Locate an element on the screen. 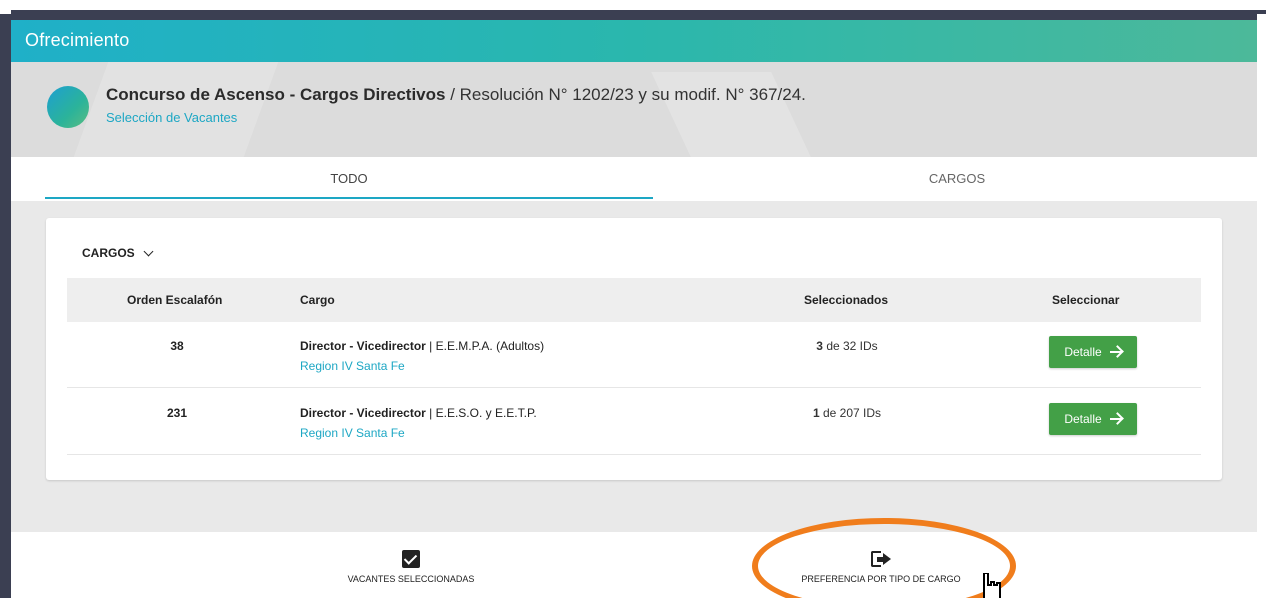 The width and height of the screenshot is (1266, 602). screen-frame-right is located at coordinates (1261, 308).